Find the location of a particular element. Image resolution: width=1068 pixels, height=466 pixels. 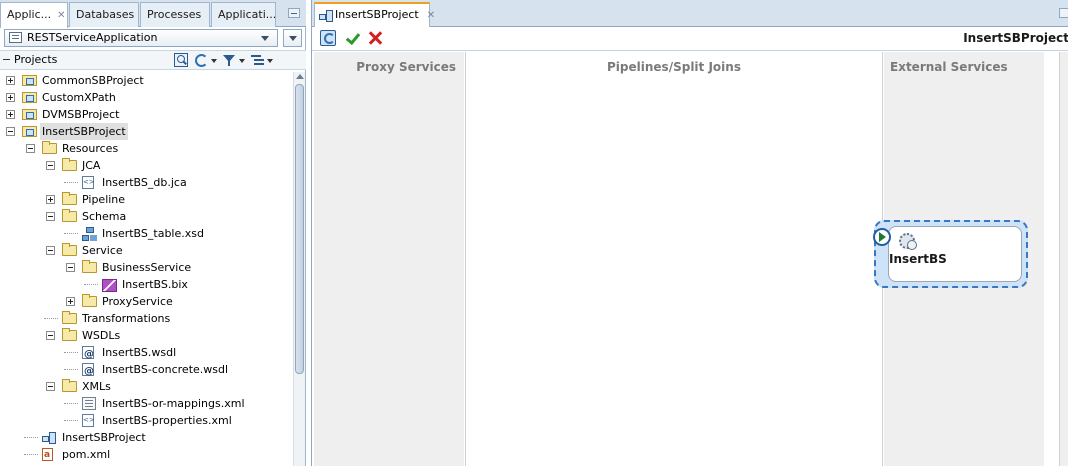

editor-toolbar: InsertSBProject is located at coordinates (690, 39).